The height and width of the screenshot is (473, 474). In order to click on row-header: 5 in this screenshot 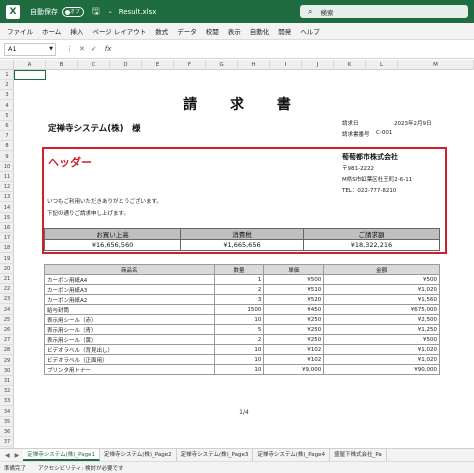, I will do `click(7, 116)`.